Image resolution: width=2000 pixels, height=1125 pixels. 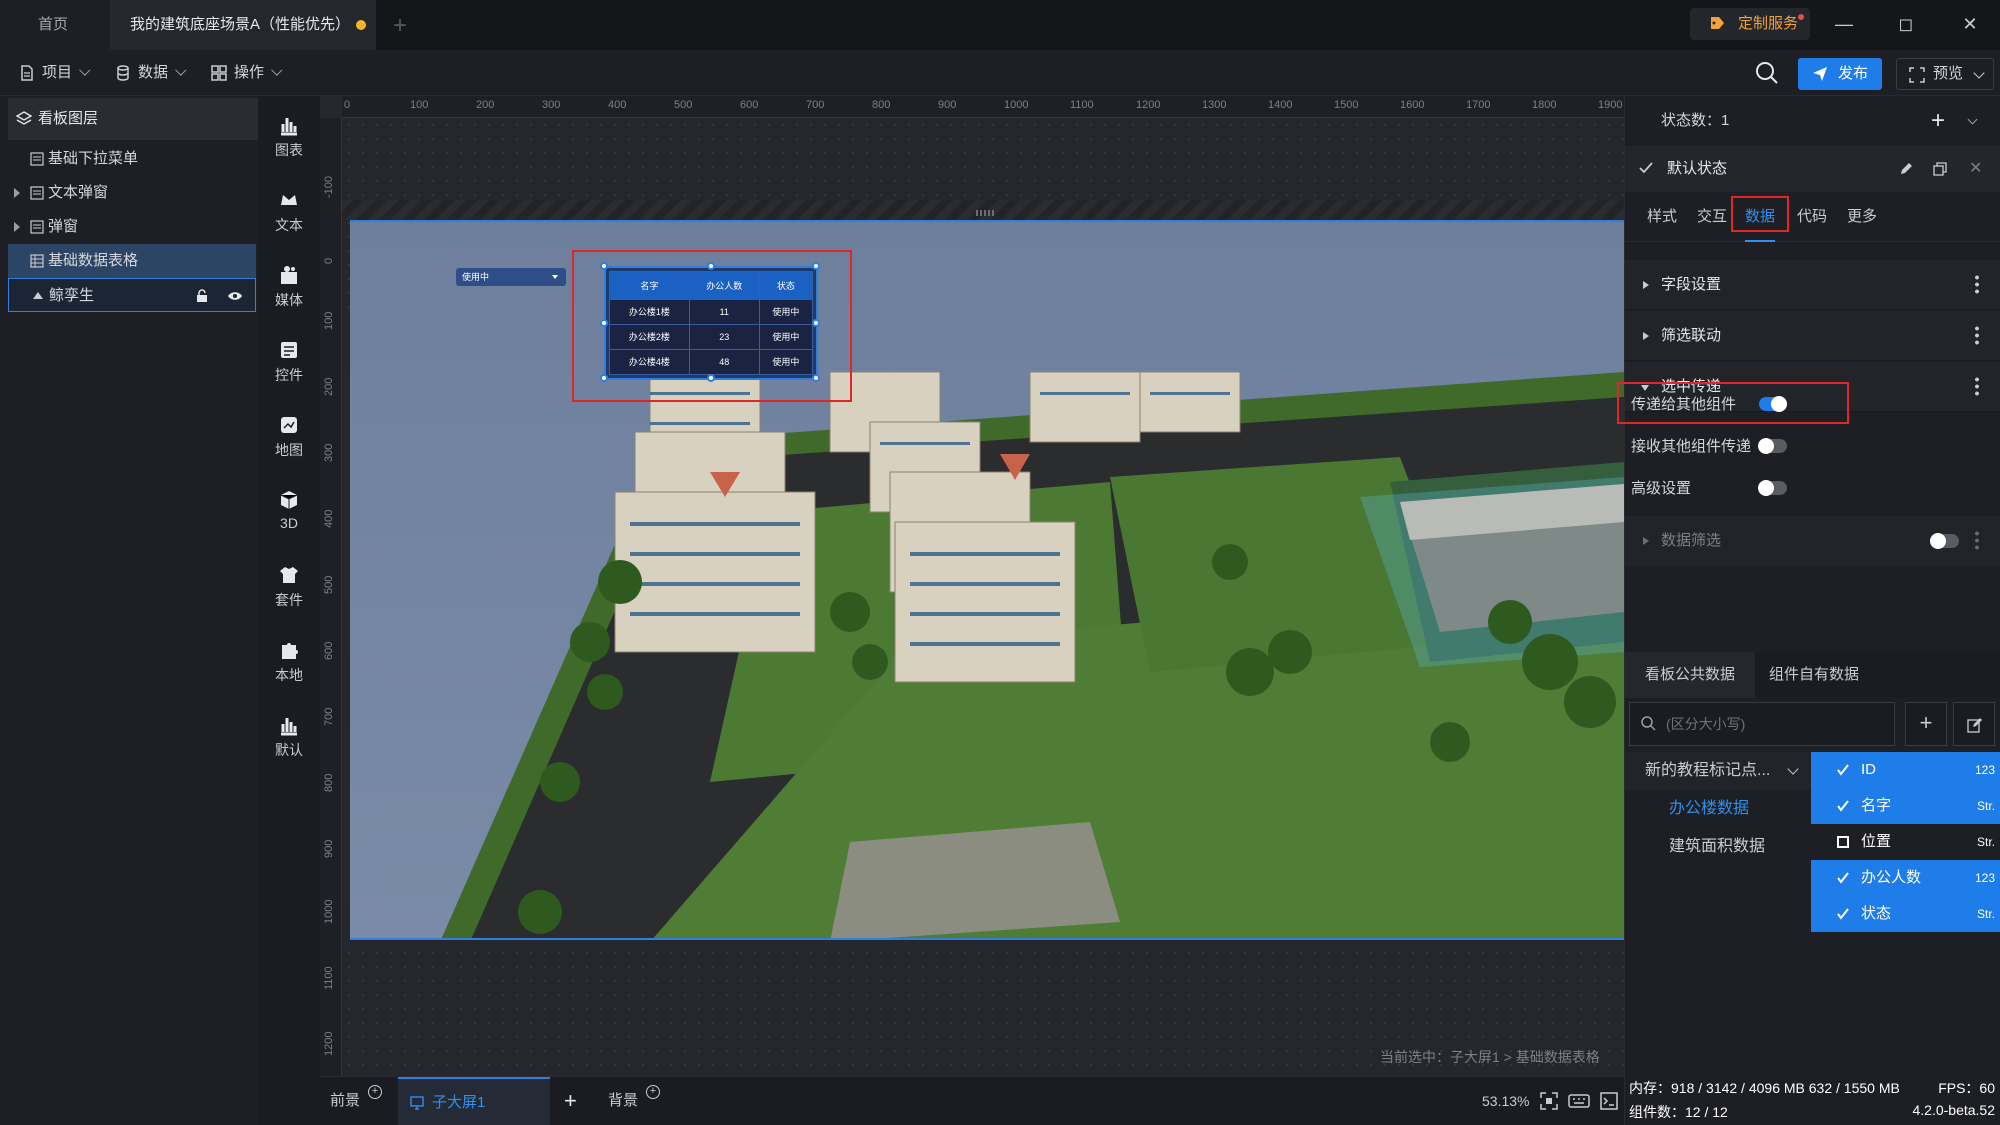 I want to click on copy-icon, so click(x=1940, y=169).